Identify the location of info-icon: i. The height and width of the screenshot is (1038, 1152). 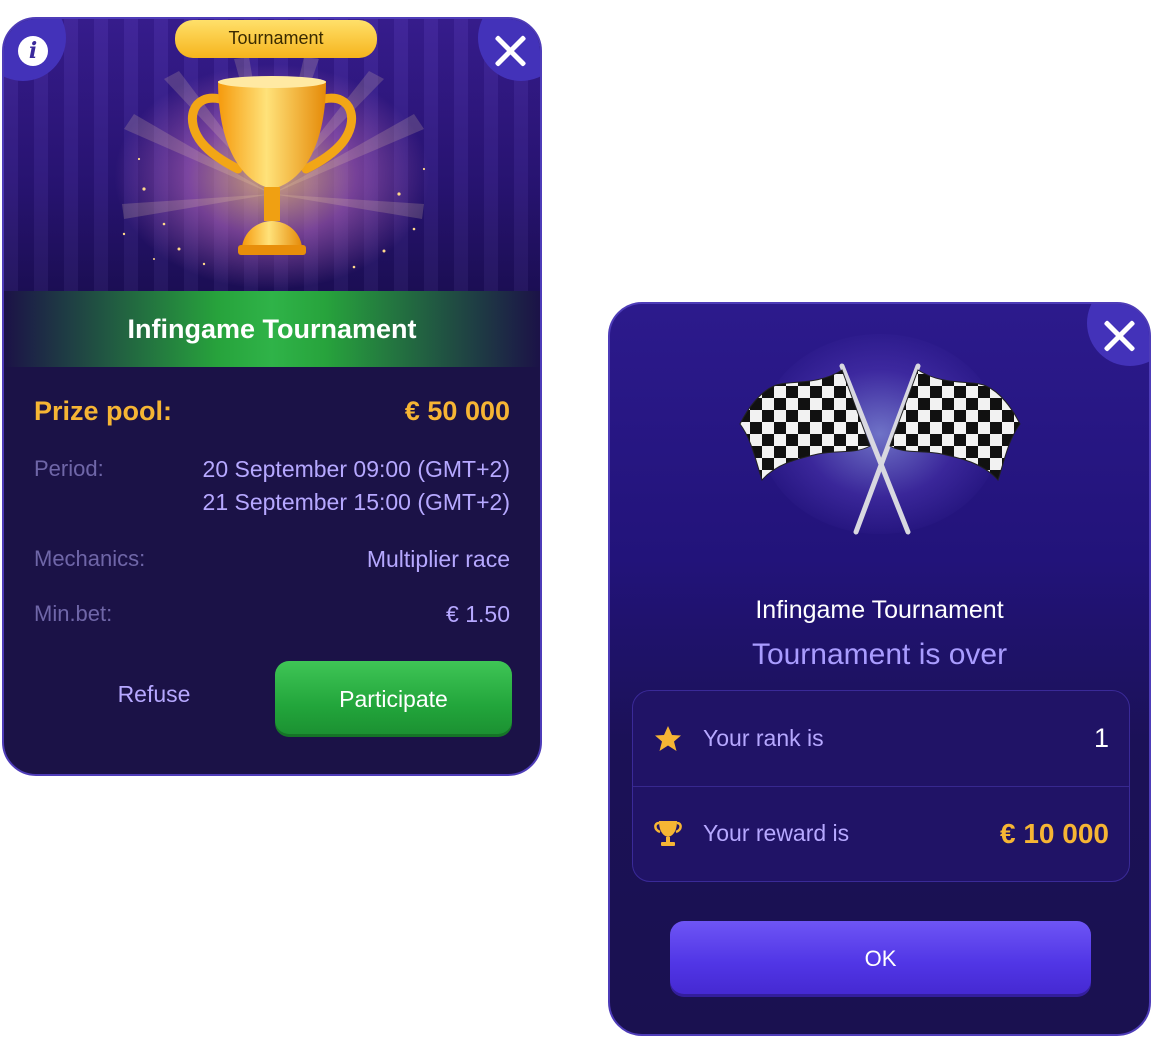
(33, 51).